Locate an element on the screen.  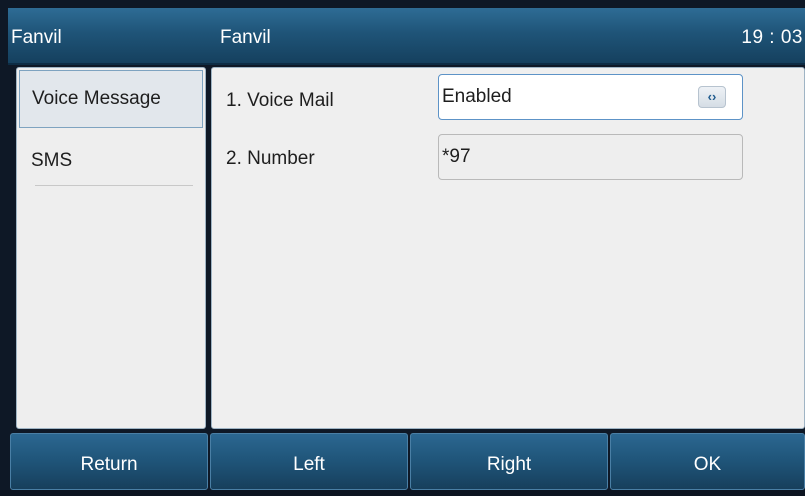
menu-item-sms: SMS is located at coordinates (111, 161).